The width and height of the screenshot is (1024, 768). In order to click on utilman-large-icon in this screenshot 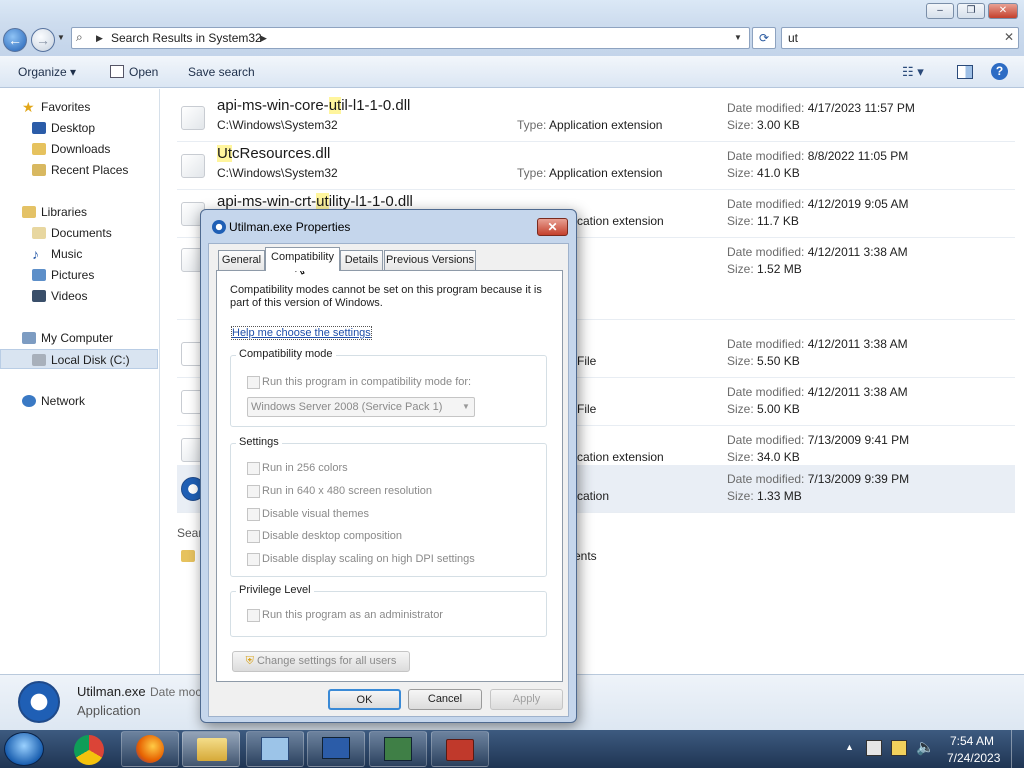, I will do `click(39, 702)`.